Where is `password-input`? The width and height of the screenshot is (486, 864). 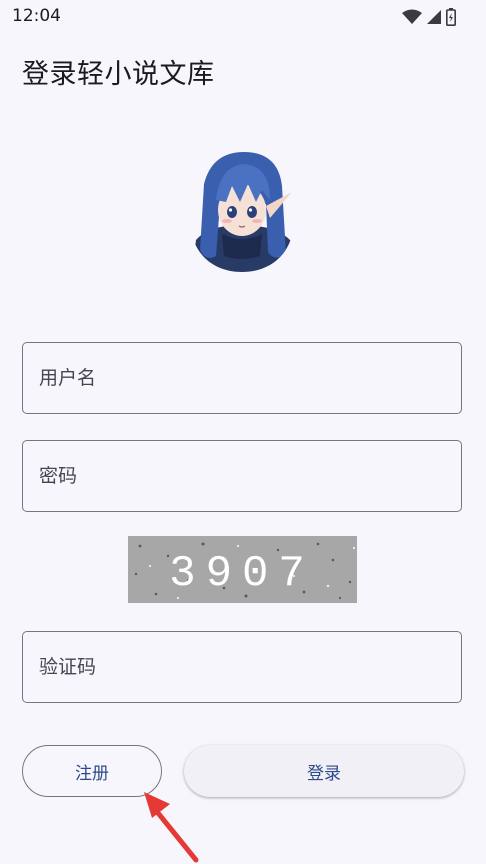
password-input is located at coordinates (242, 476).